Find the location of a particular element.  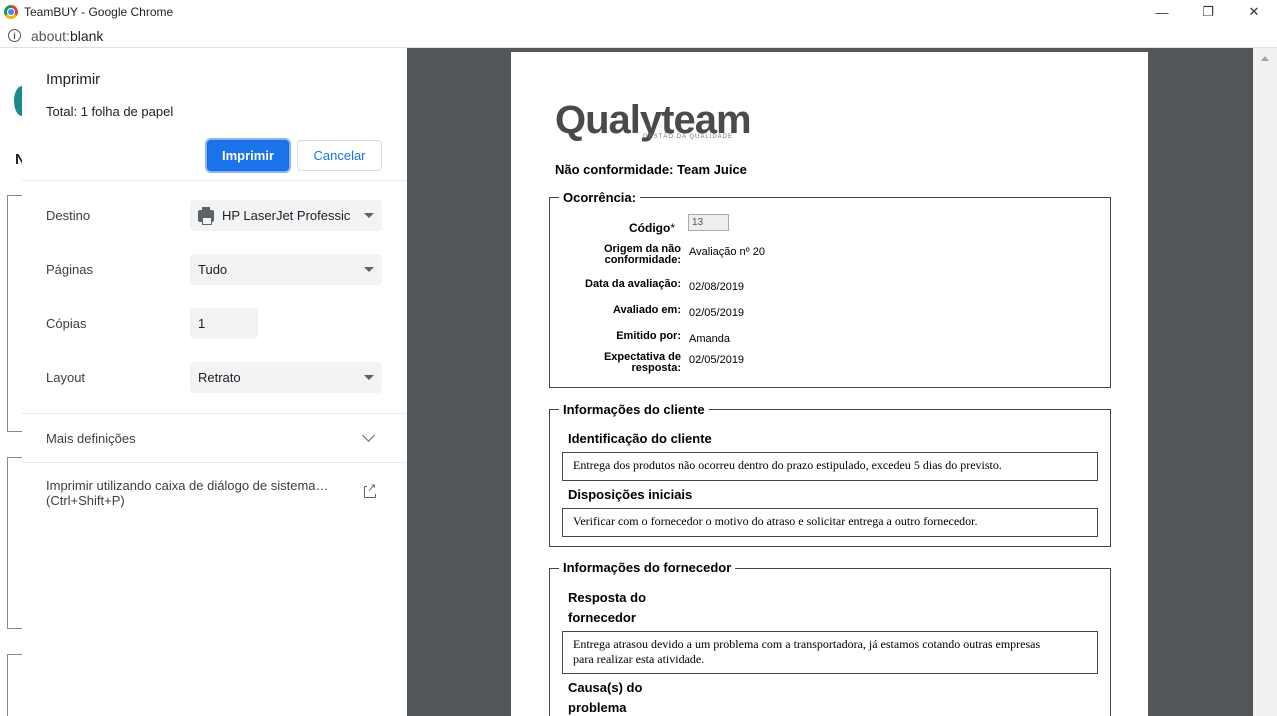

origem-label-line2: conformidade: is located at coordinates (642, 260).